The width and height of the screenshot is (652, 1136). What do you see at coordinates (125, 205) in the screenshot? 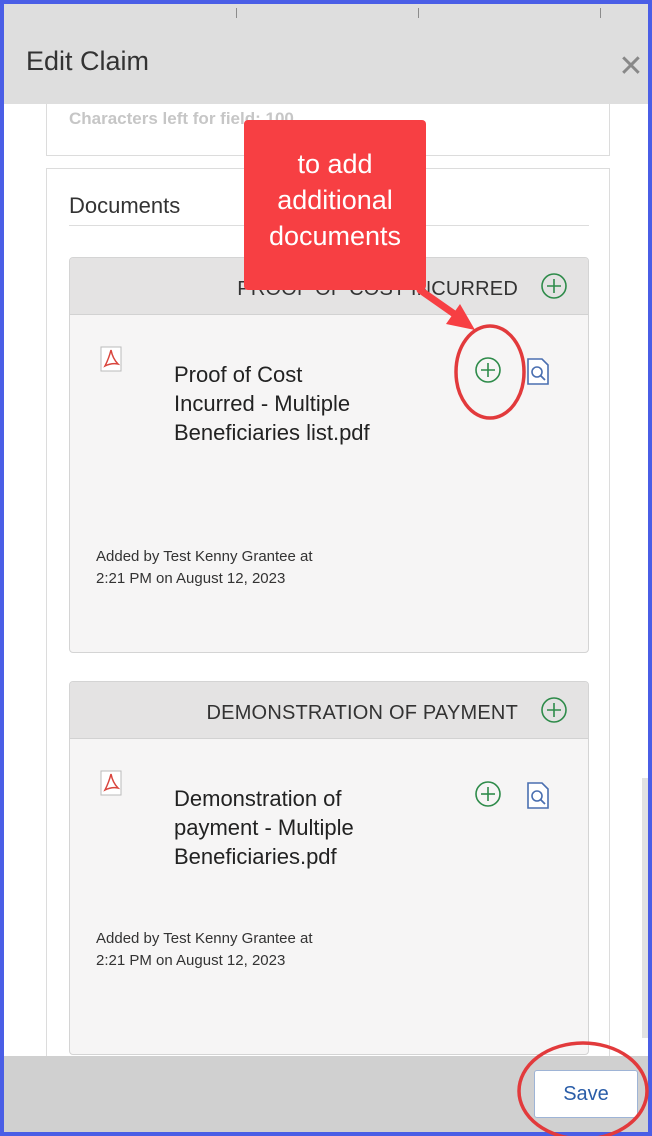
I see `documents-title: Documents` at bounding box center [125, 205].